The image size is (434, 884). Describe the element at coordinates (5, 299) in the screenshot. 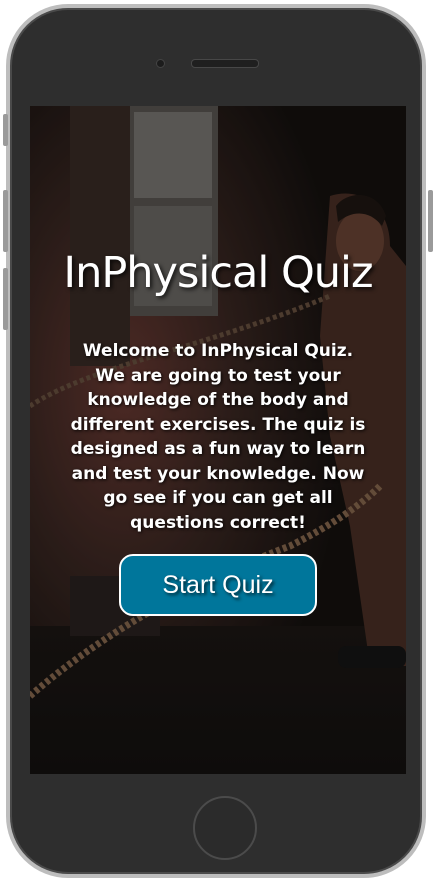

I see `side-button-volume-down` at that location.